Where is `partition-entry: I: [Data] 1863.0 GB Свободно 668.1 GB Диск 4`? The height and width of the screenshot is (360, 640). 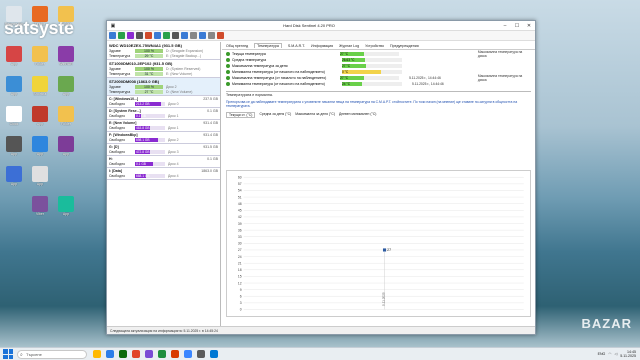 partition-entry: I: [Data] 1863.0 GB Свободно 668.1 GB Диск 4 is located at coordinates (163, 174).